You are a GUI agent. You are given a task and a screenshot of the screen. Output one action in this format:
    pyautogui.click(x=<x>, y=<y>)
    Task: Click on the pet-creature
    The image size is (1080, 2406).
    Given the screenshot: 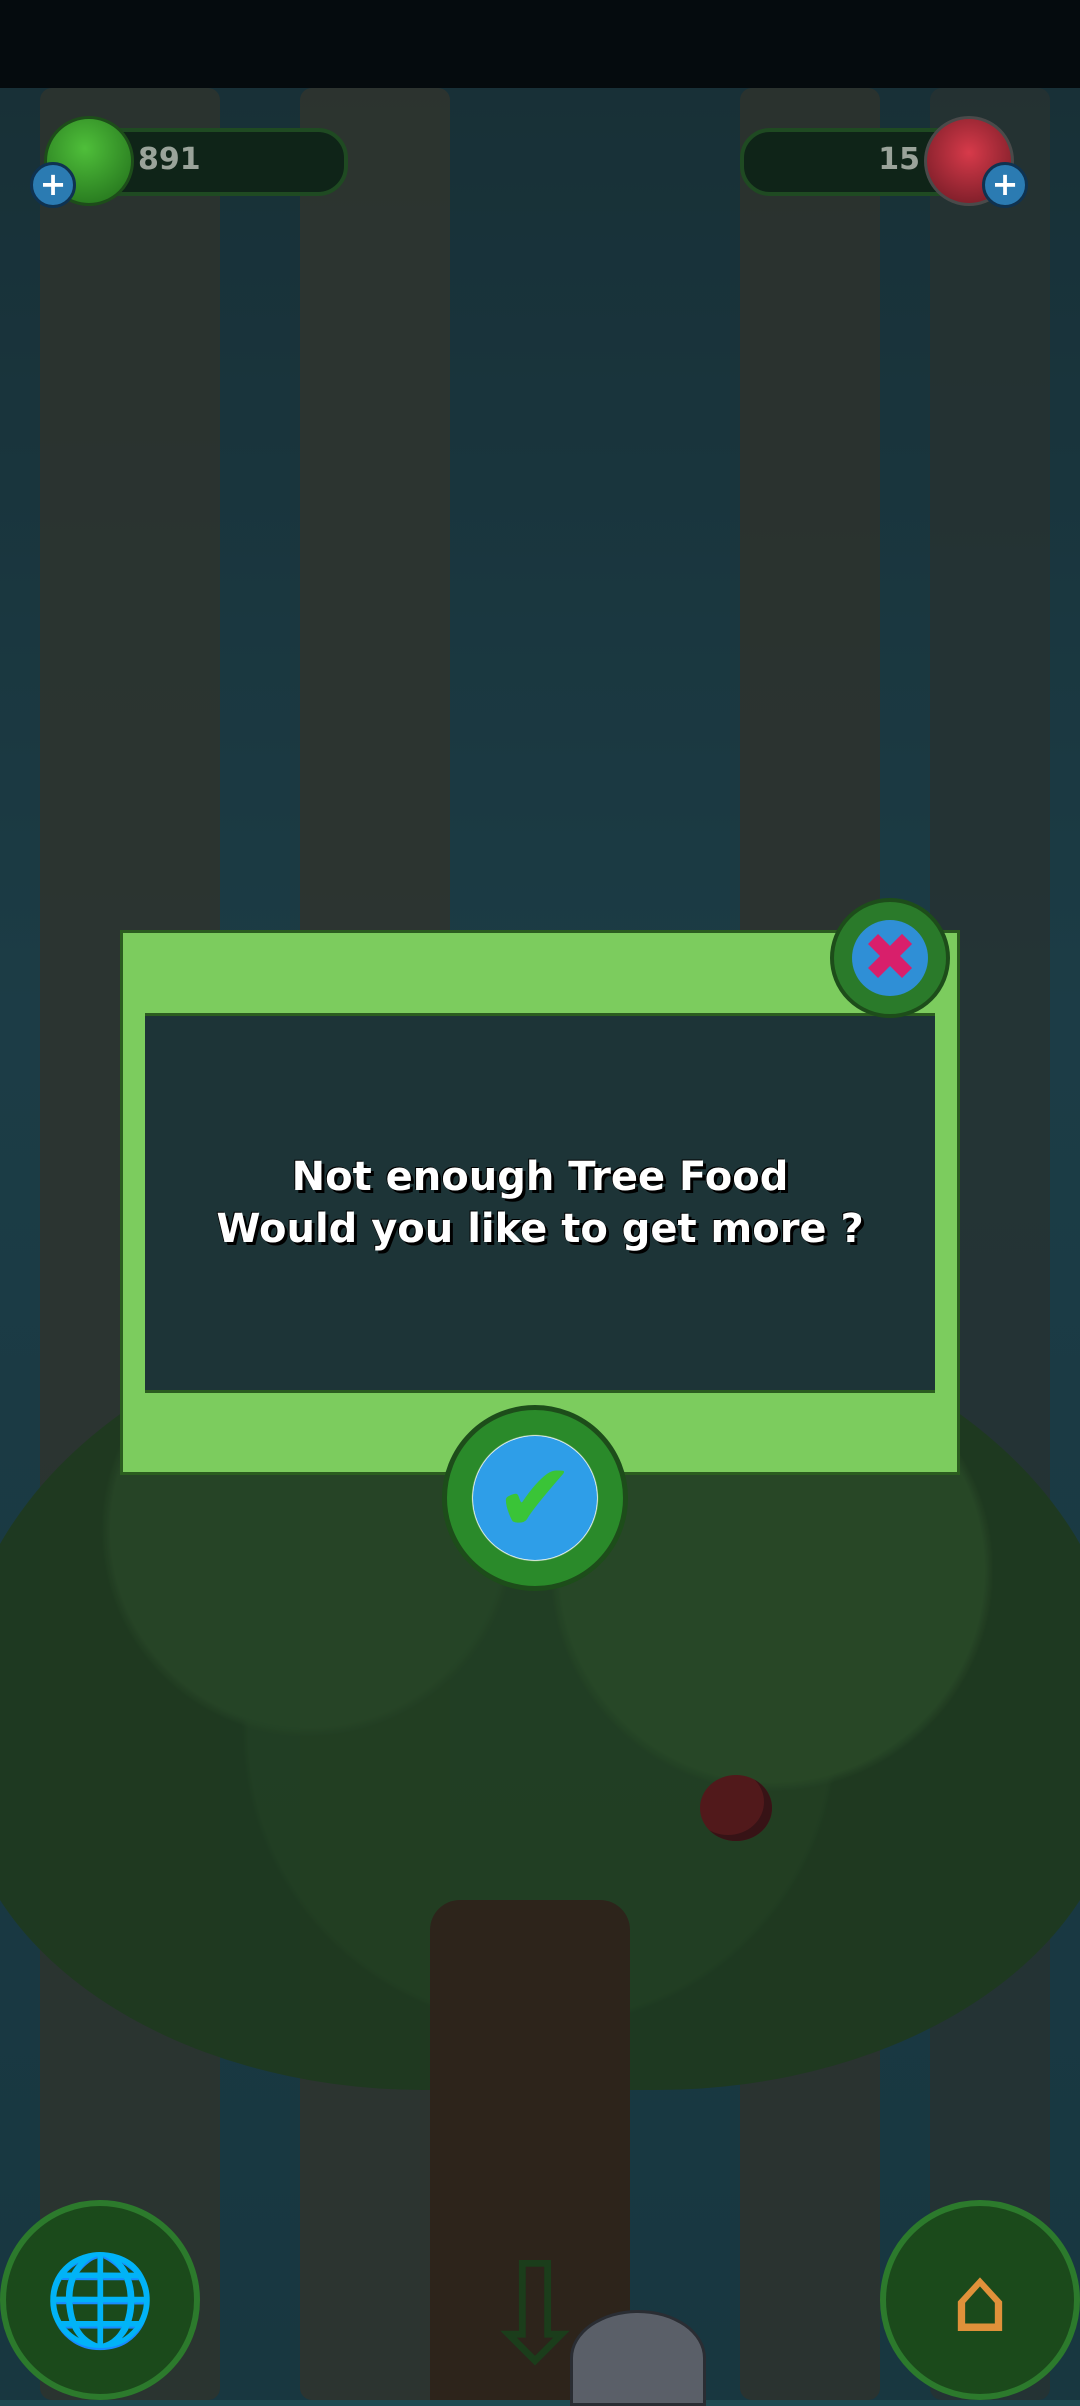 What is the action you would take?
    pyautogui.click(x=638, y=2358)
    